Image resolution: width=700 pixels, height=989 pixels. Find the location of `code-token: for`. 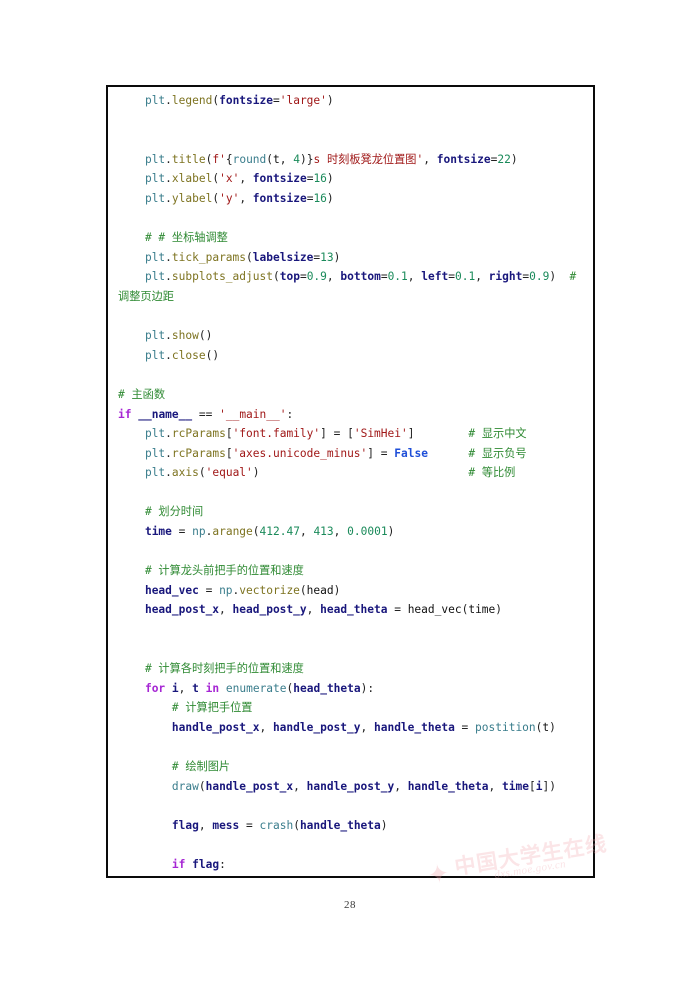

code-token: for is located at coordinates (155, 688).